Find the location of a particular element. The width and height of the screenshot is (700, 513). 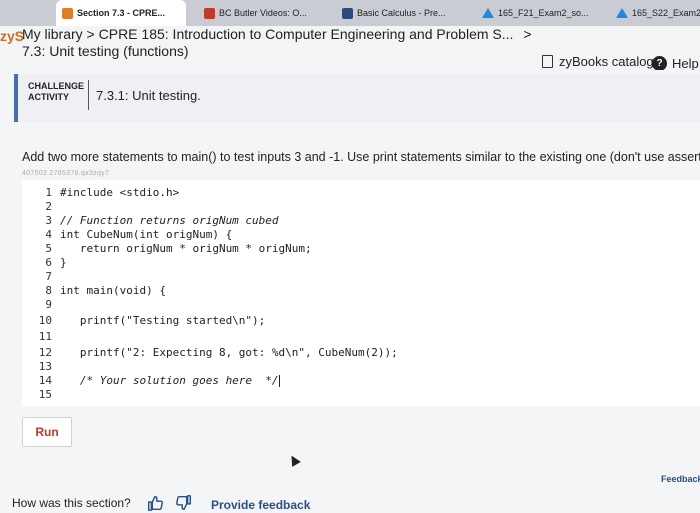

problem-id: 407502.2765378.qx3zqy7 is located at coordinates (66, 173).